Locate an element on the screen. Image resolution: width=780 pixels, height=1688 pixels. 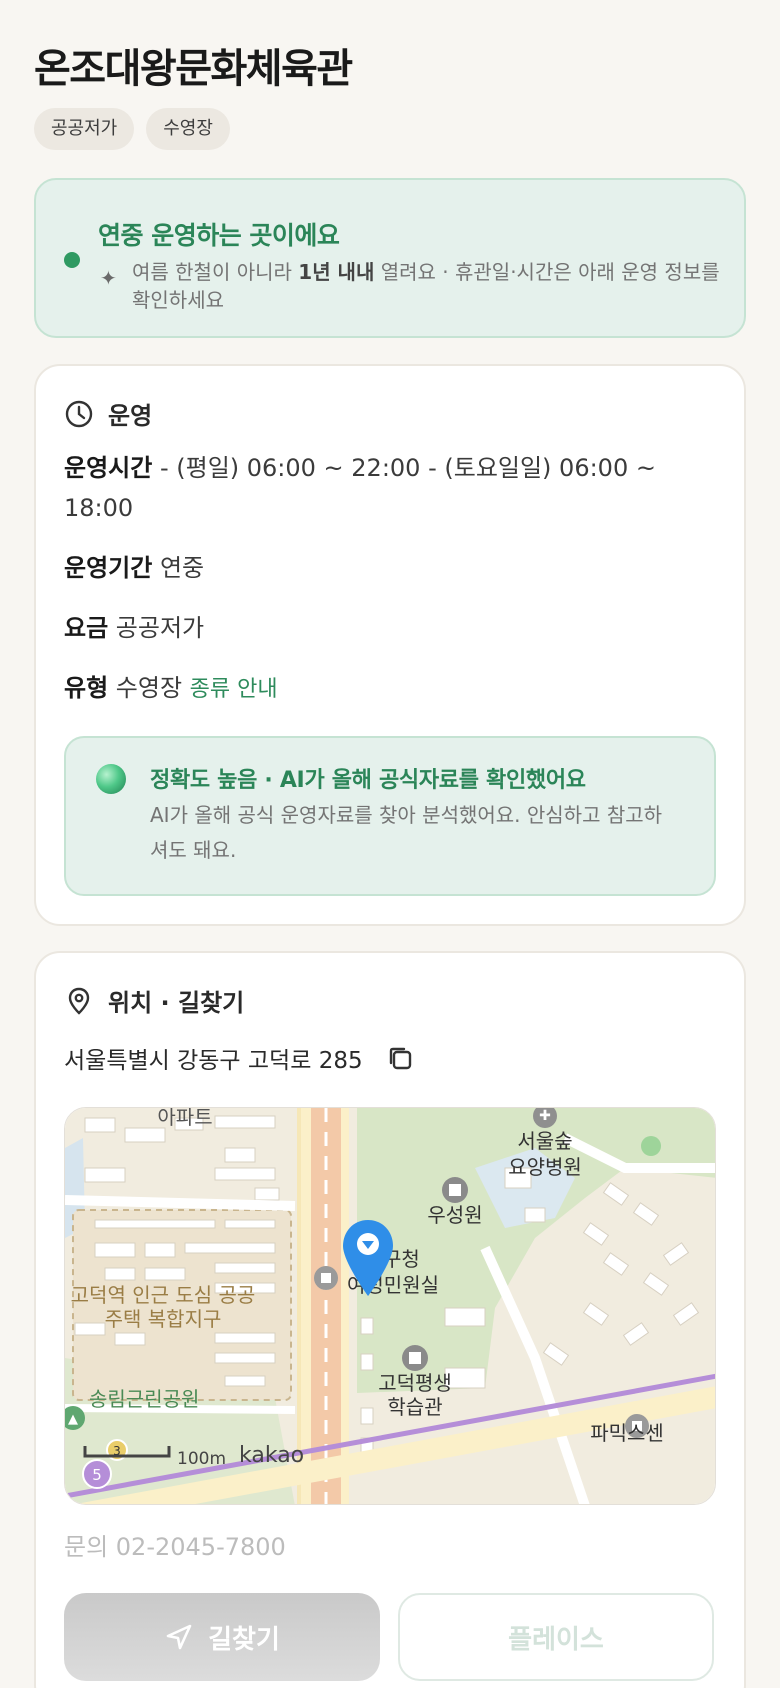
map-label-hospital-2: 요양병원 is located at coordinates (545, 1167).